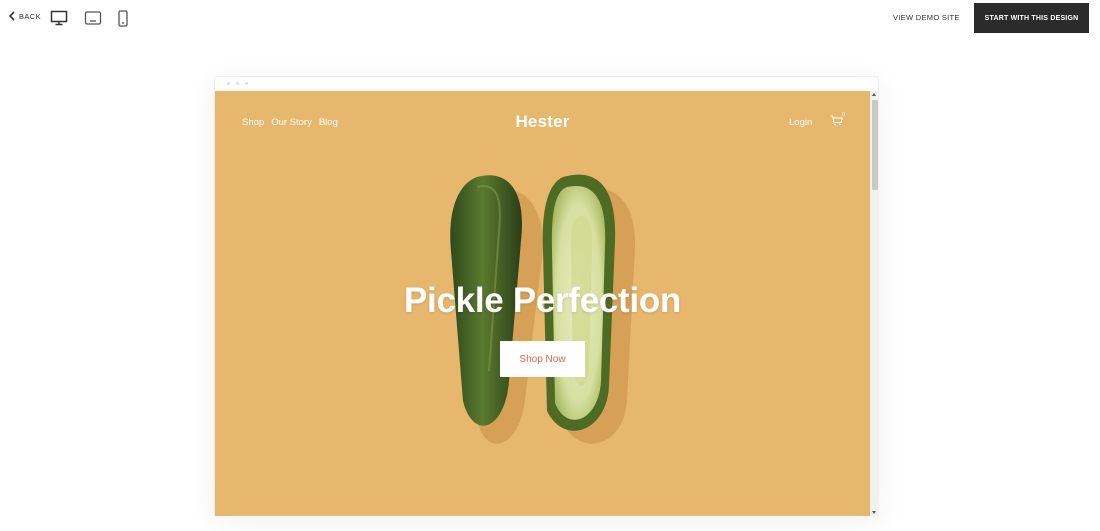  Describe the element at coordinates (875, 145) in the screenshot. I see `scroll-thumb` at that location.